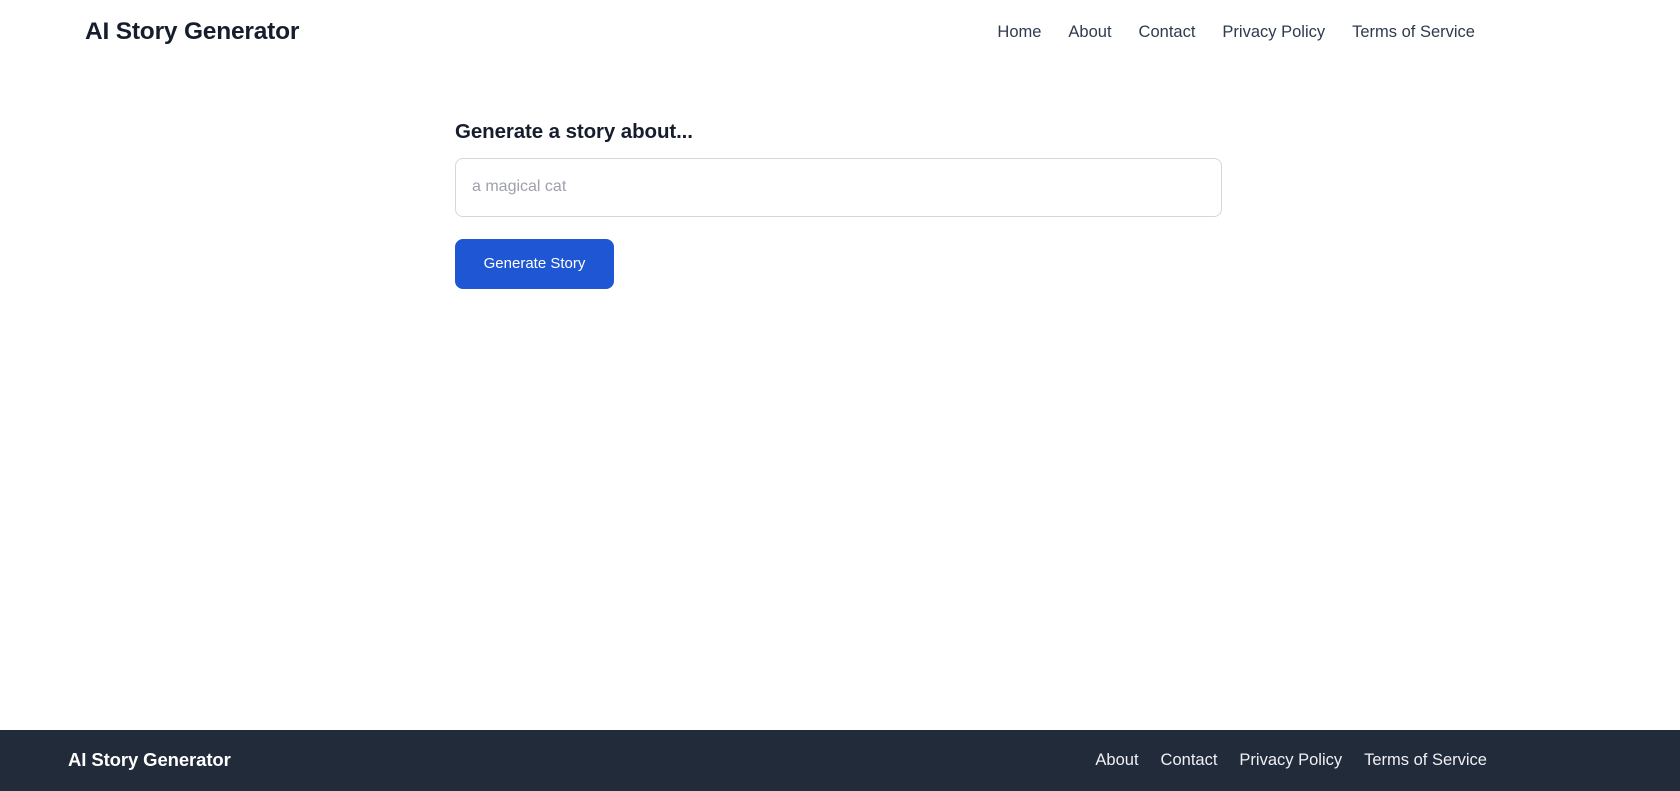  What do you see at coordinates (838, 187) in the screenshot?
I see `story-prompt-input` at bounding box center [838, 187].